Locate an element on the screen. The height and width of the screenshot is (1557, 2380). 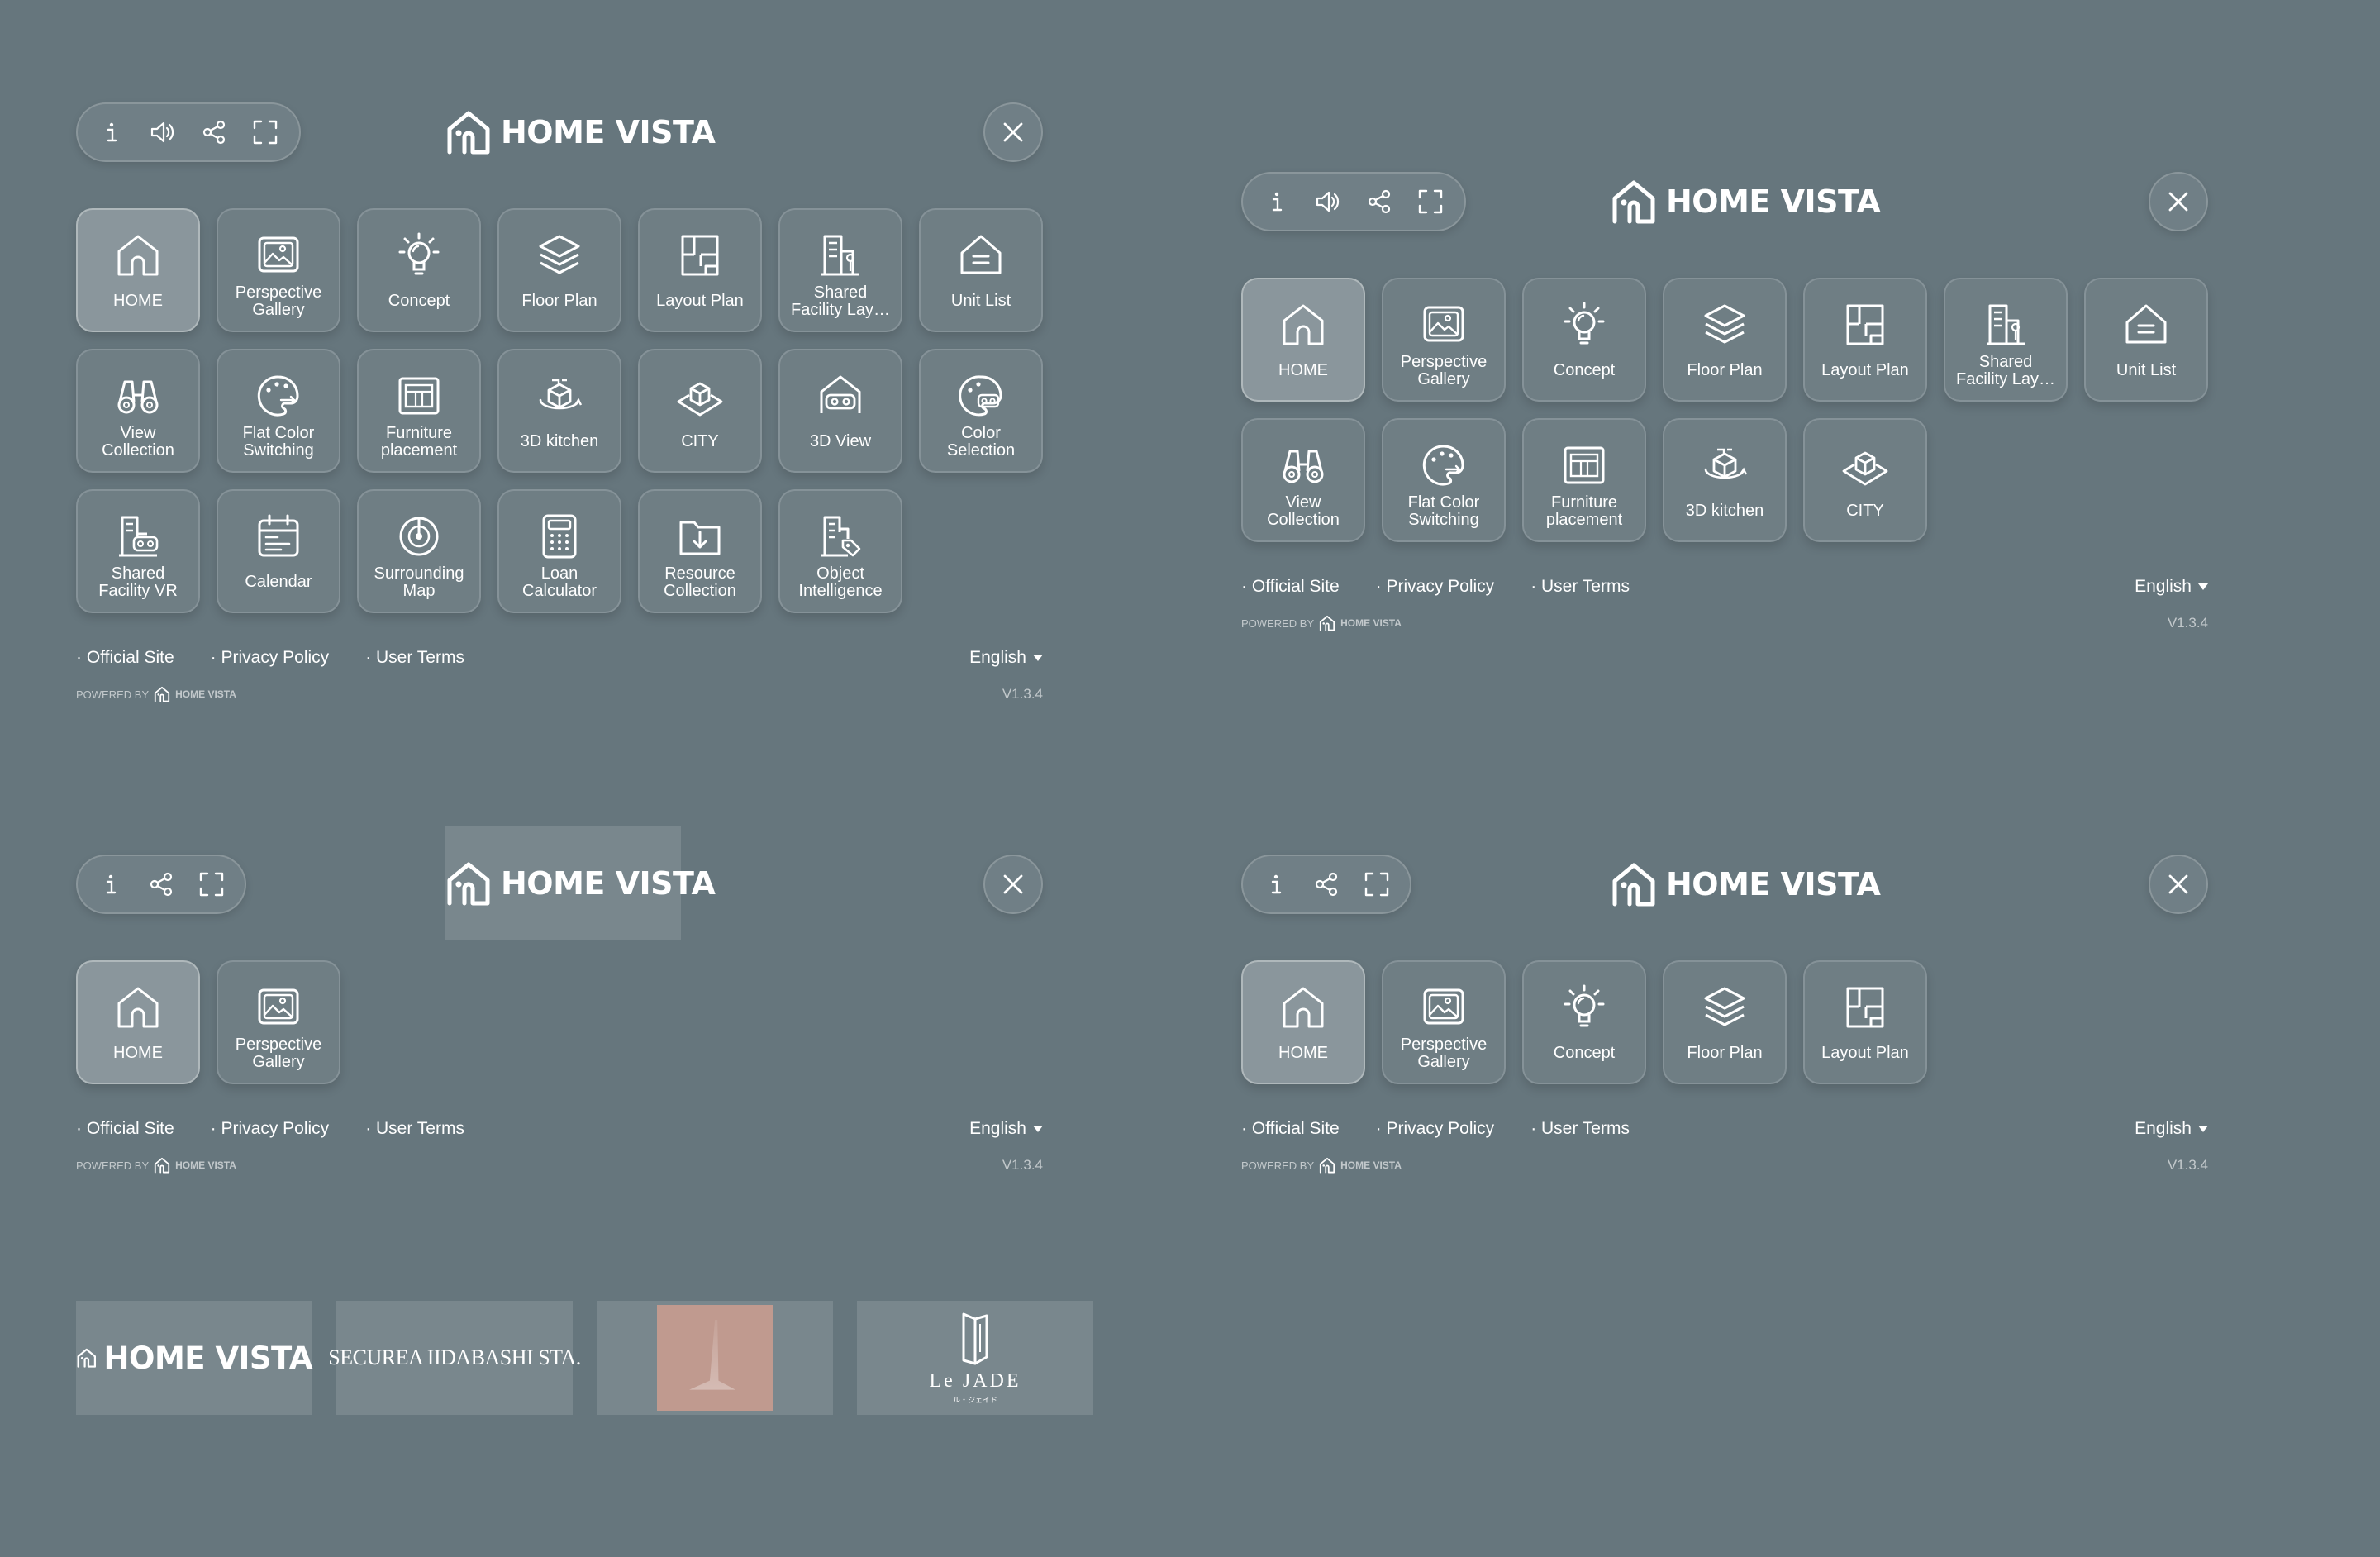
tile-color-selection: Color Selection is located at coordinates (981, 411).